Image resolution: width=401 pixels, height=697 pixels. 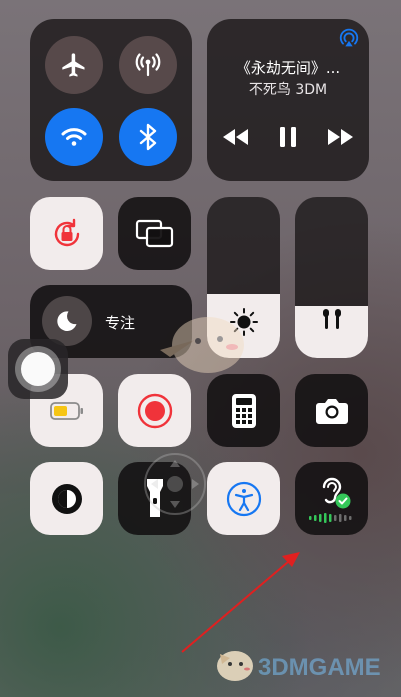 I want to click on cellular-icon, so click(x=148, y=65).